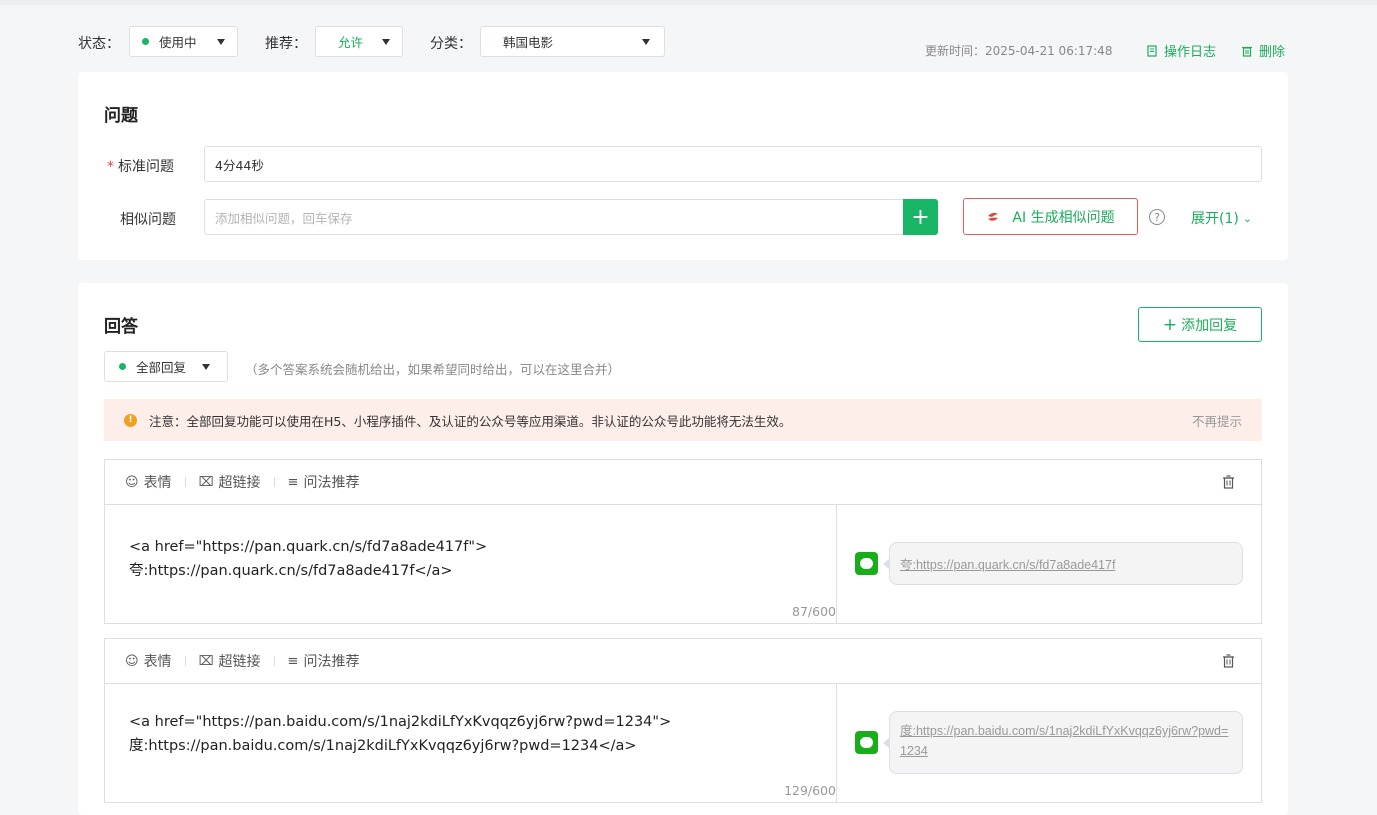 Image resolution: width=1377 pixels, height=815 pixels. I want to click on status-value: 使用中, so click(178, 42).